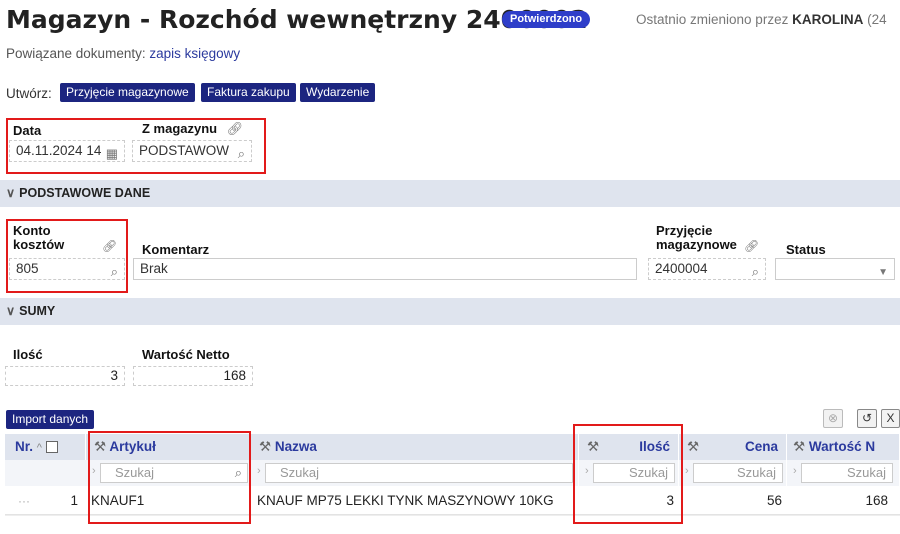  I want to click on warehouse-label: Z magazynu 🔗︎, so click(193, 128).